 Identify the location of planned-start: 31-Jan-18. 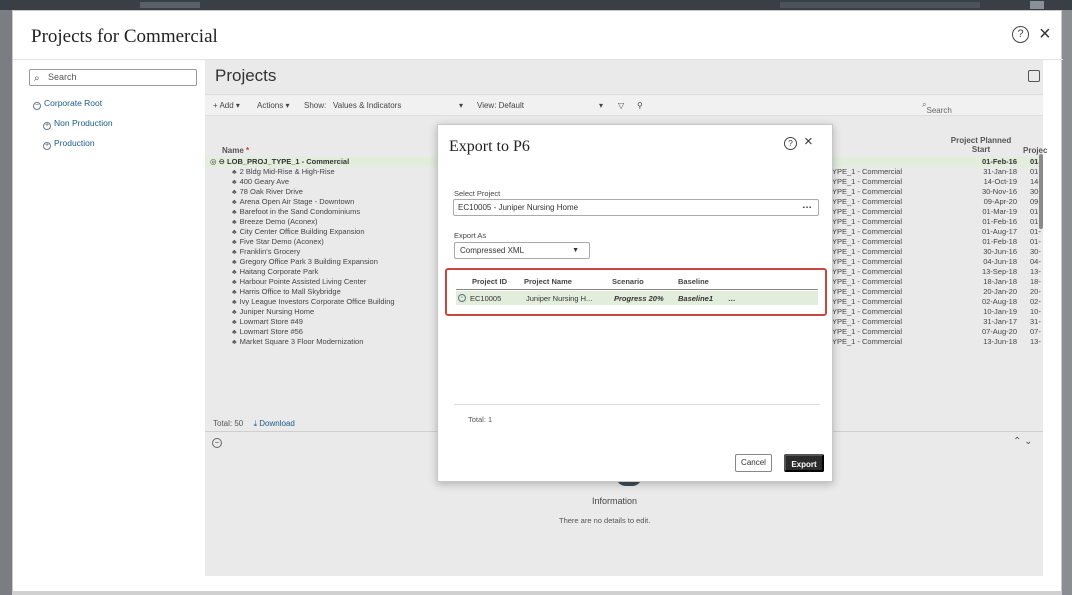
(1000, 171).